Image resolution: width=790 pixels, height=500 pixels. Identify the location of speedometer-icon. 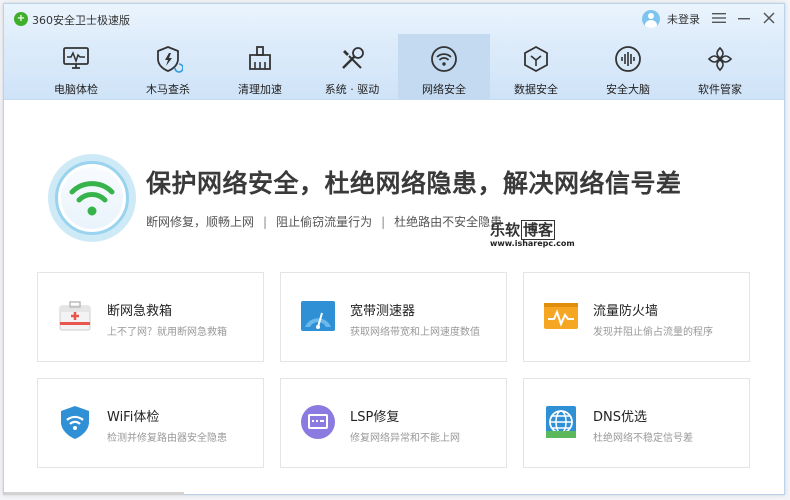
(318, 316).